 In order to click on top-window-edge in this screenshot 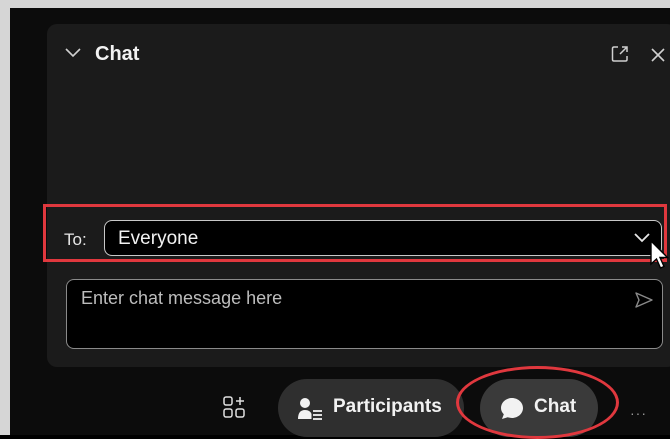, I will do `click(340, 4)`.